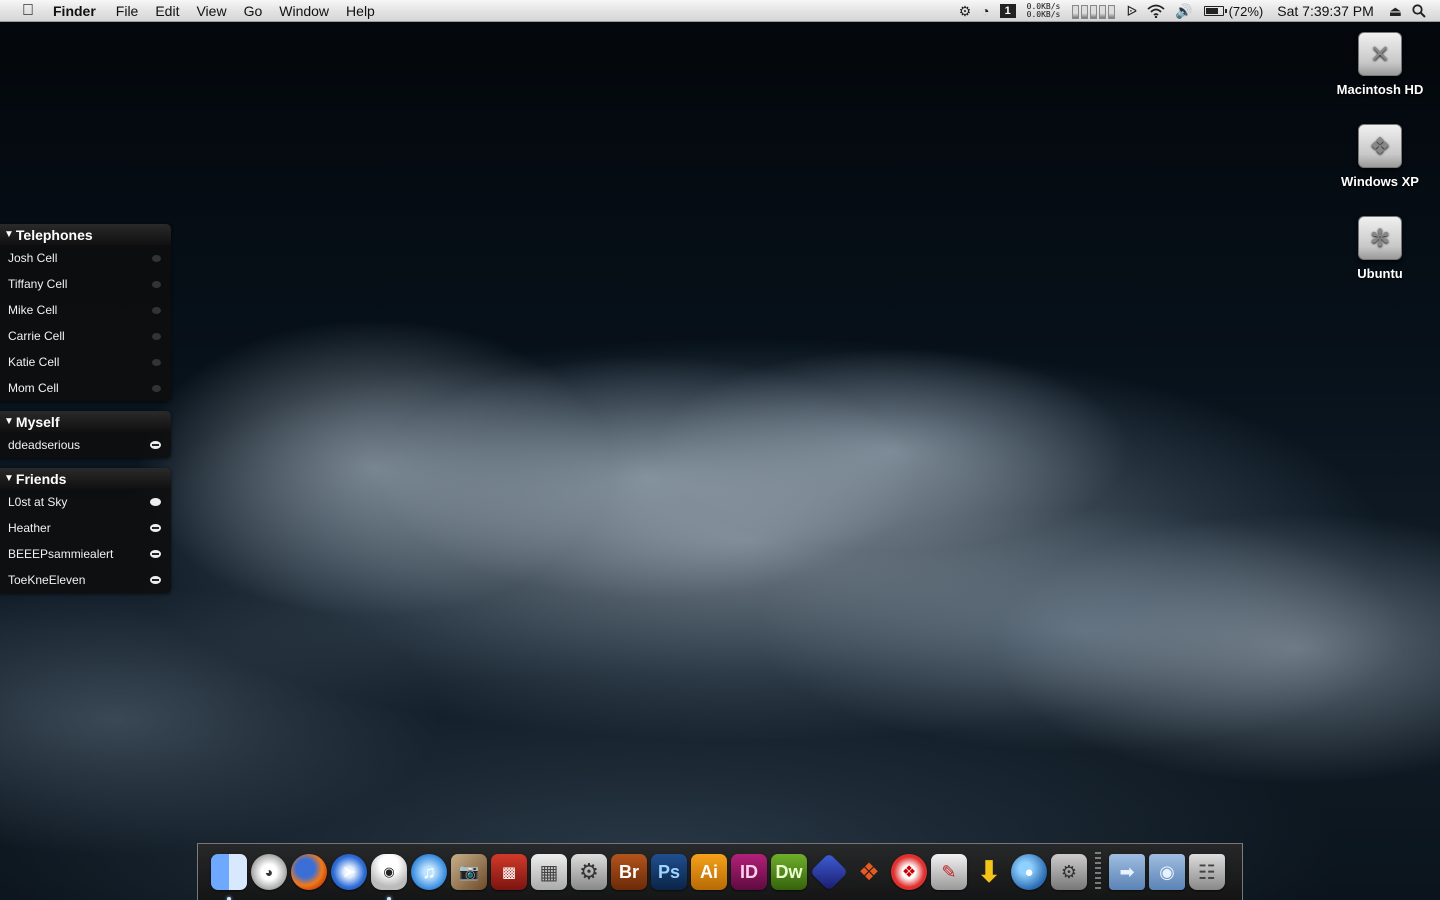 The image size is (1440, 900). What do you see at coordinates (85, 284) in the screenshot?
I see `buddy-item: Tiffany Cell` at bounding box center [85, 284].